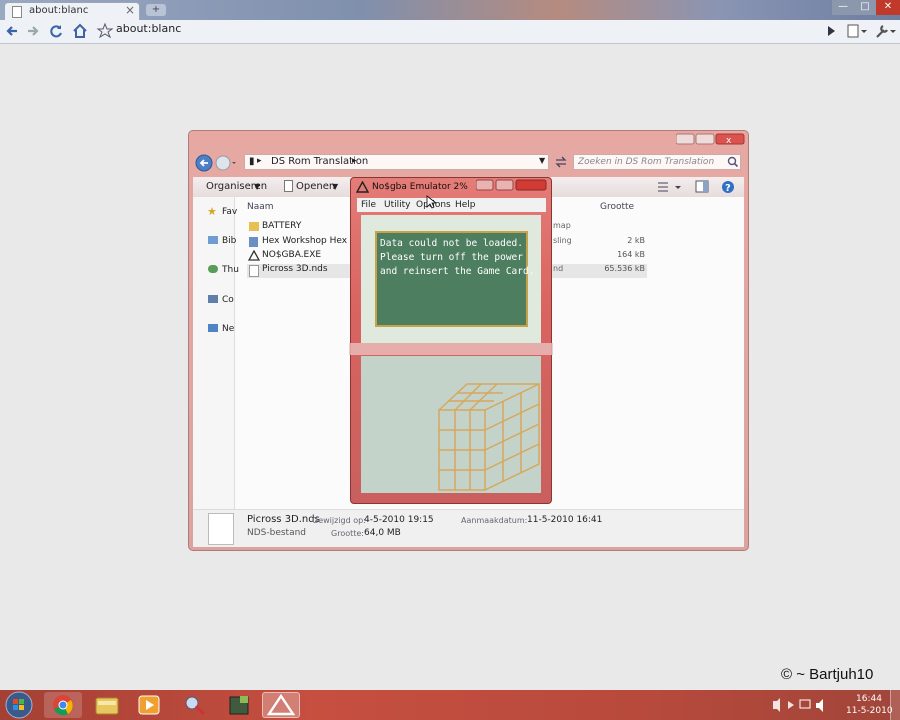  I want to click on nav-item-computer: Co, so click(228, 300).